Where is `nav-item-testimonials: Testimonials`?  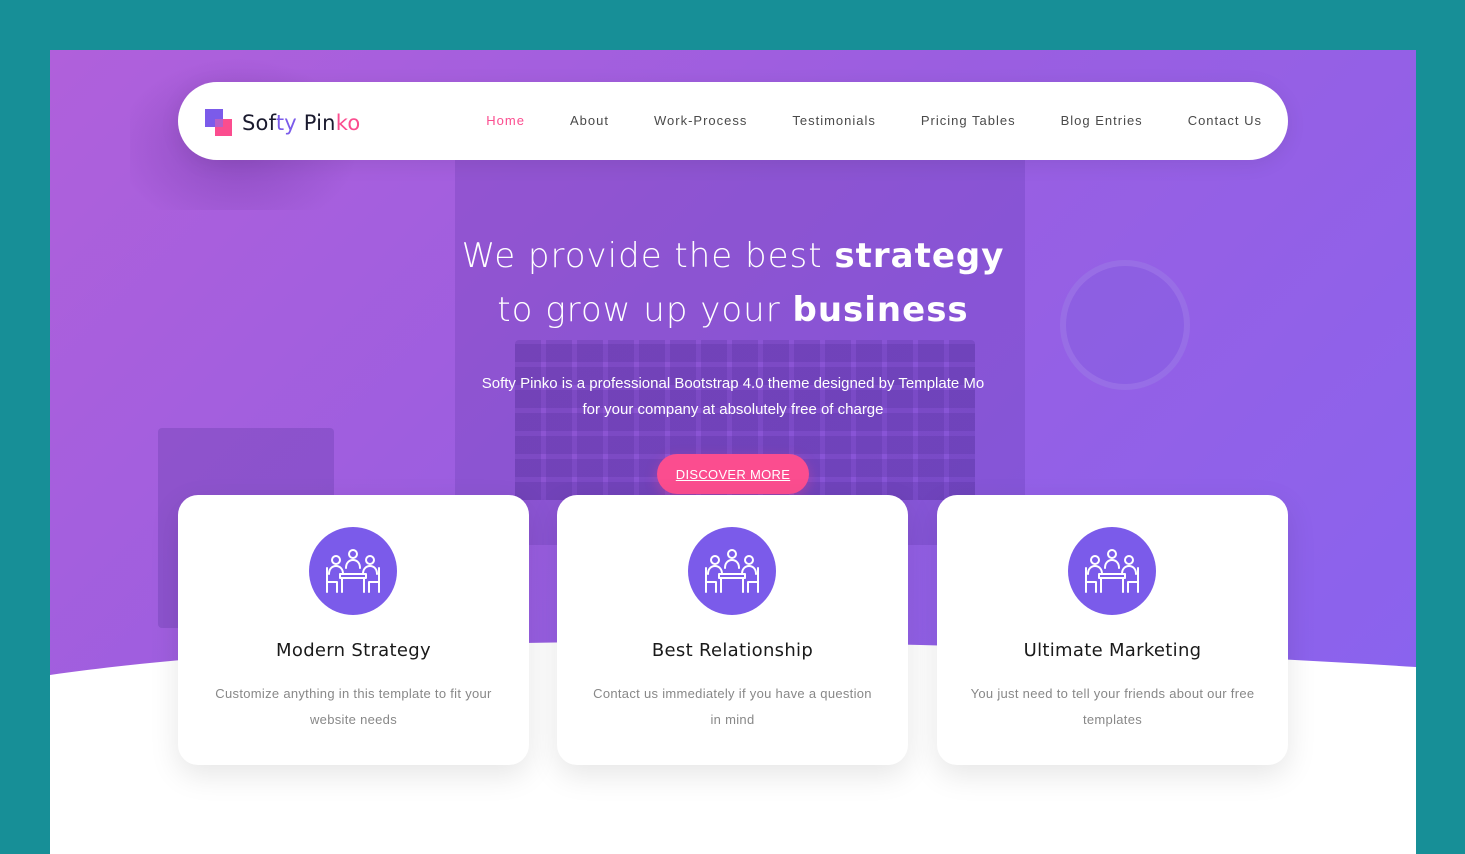 nav-item-testimonials: Testimonials is located at coordinates (834, 120).